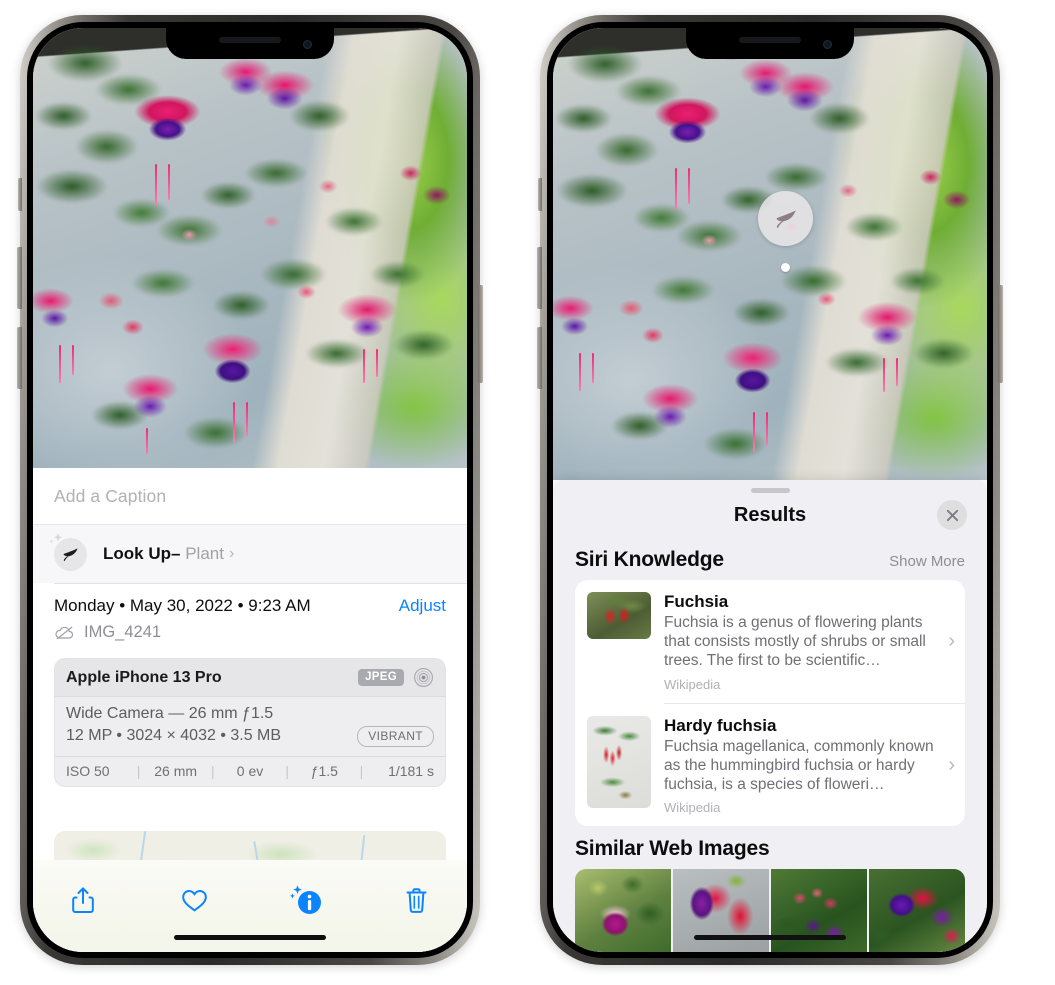 This screenshot has width=1055, height=985. What do you see at coordinates (64, 632) in the screenshot?
I see `icloud-slash-icon` at bounding box center [64, 632].